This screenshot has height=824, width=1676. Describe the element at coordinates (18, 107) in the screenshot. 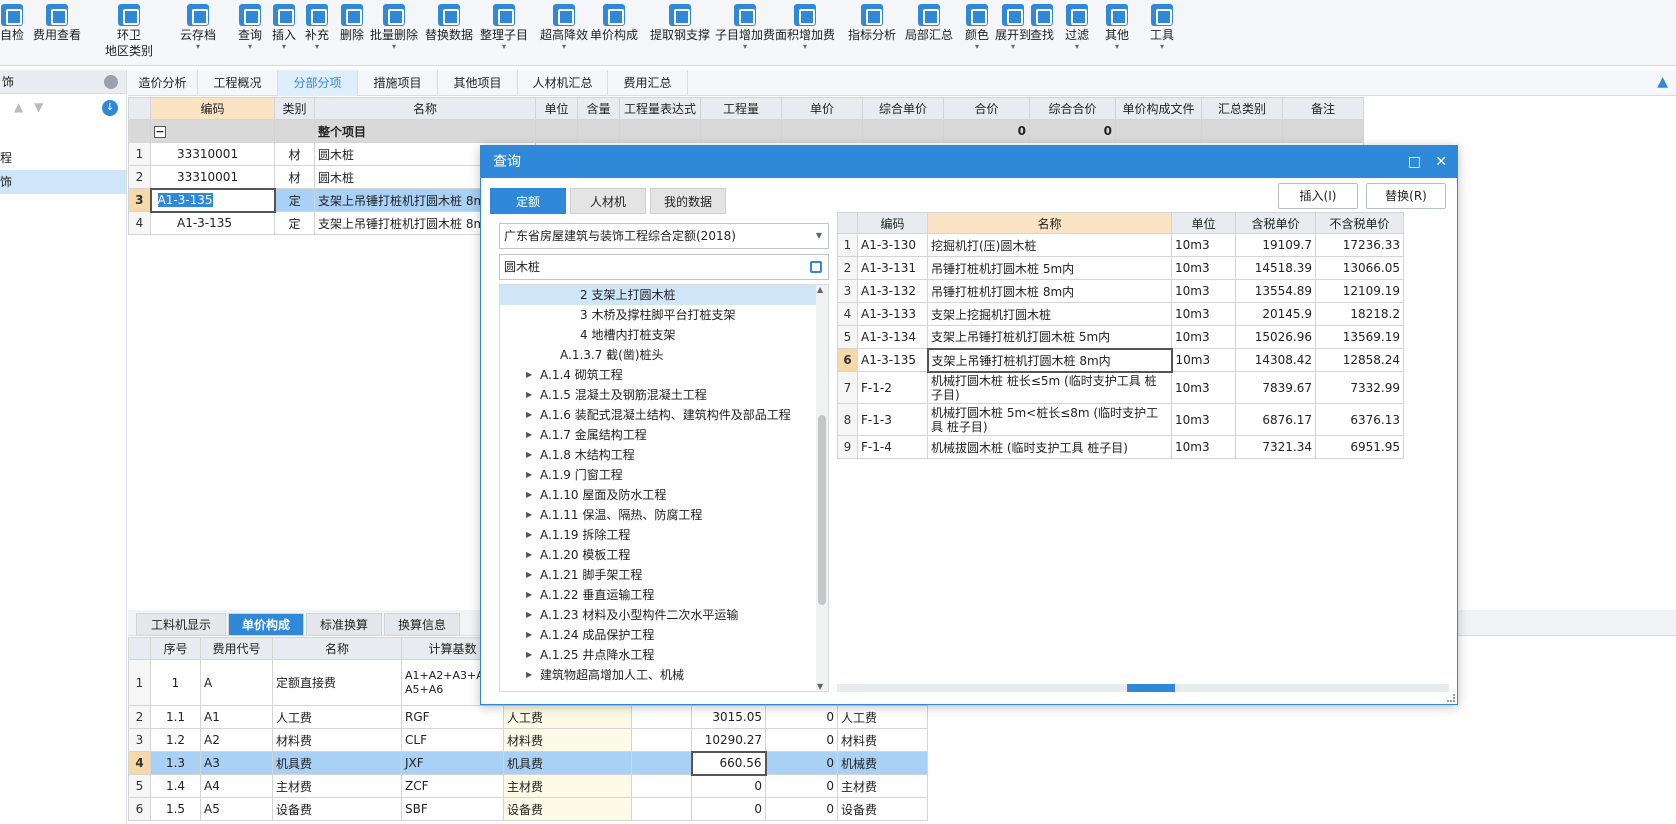

I see `move-up-icon: ▲` at that location.